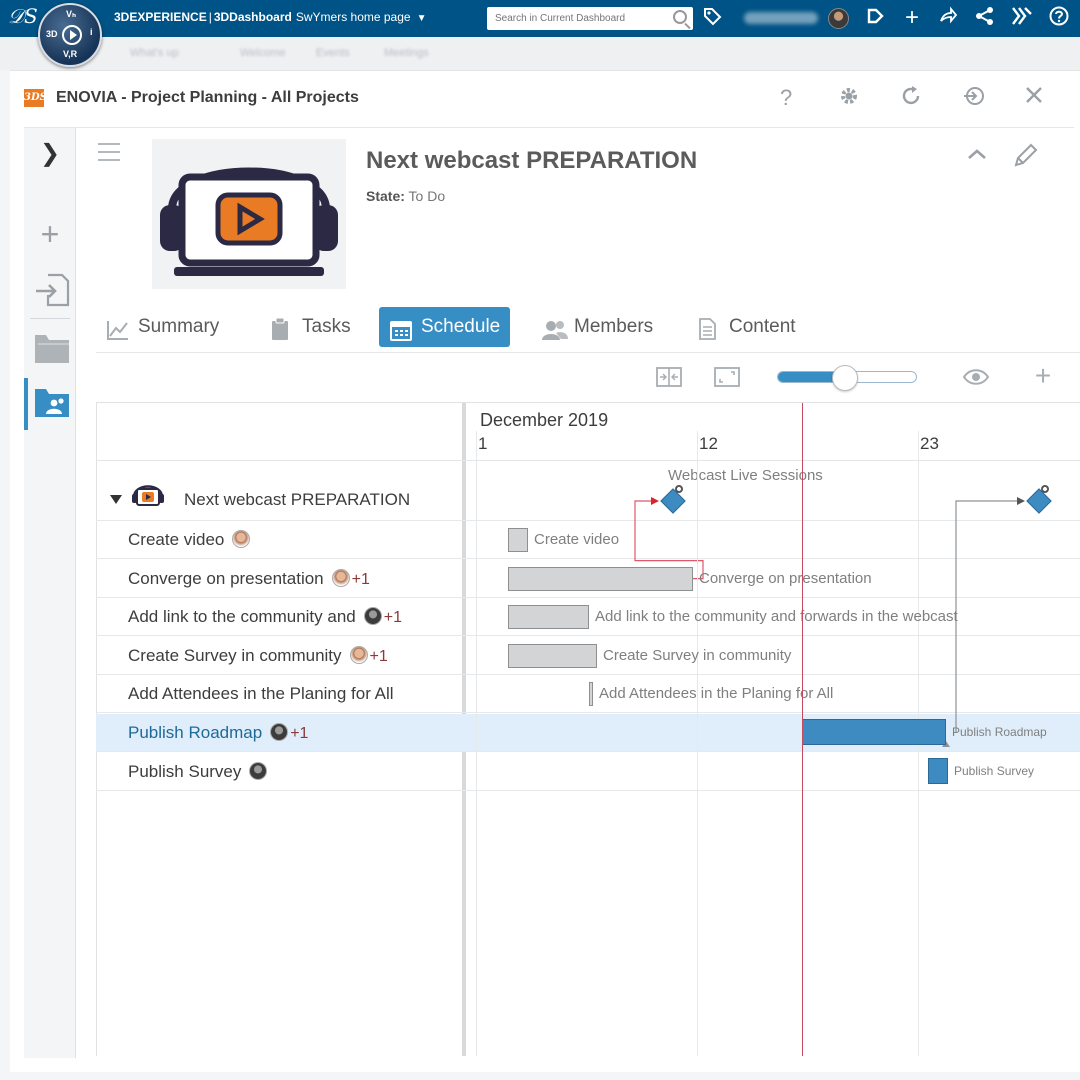 This screenshot has height=1080, width=1080. Describe the element at coordinates (476, 743) in the screenshot. I see `day-gridline` at that location.